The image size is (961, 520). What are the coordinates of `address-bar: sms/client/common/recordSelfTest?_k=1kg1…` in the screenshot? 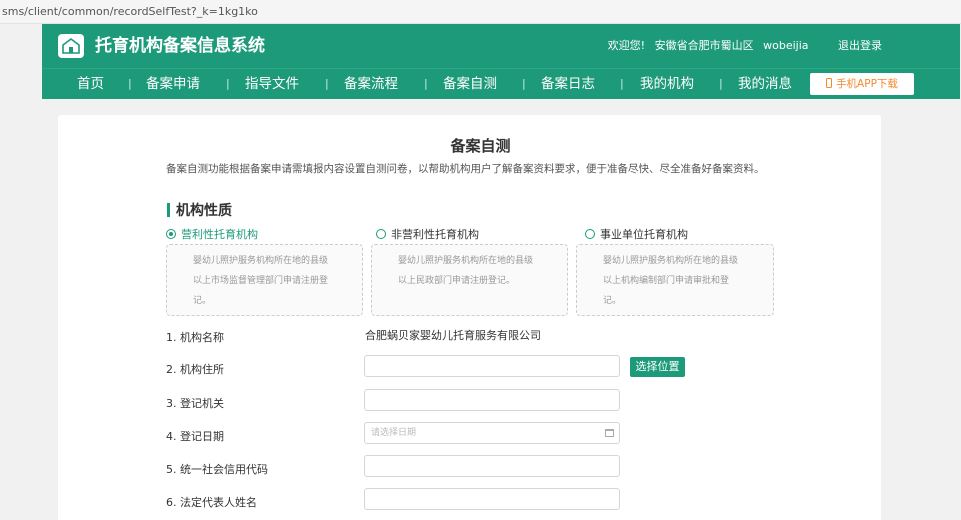 It's located at (480, 12).